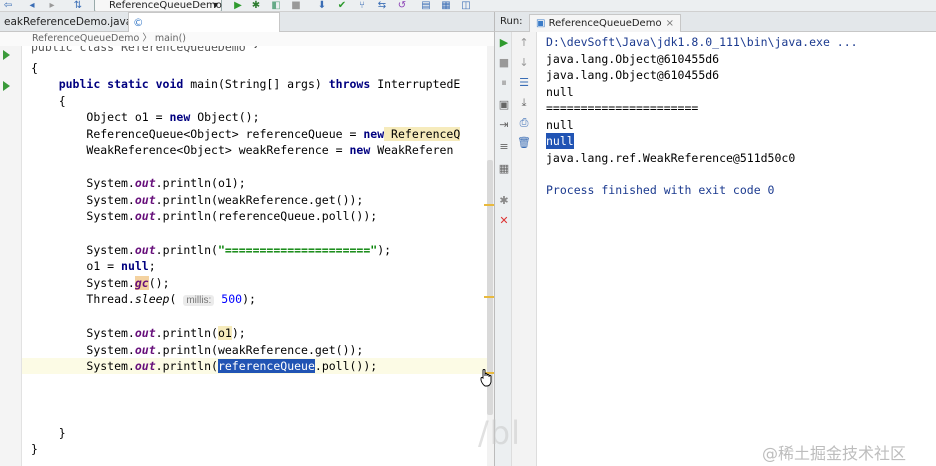  What do you see at coordinates (541, 23) in the screenshot?
I see `java-class-icon: ▣` at bounding box center [541, 23].